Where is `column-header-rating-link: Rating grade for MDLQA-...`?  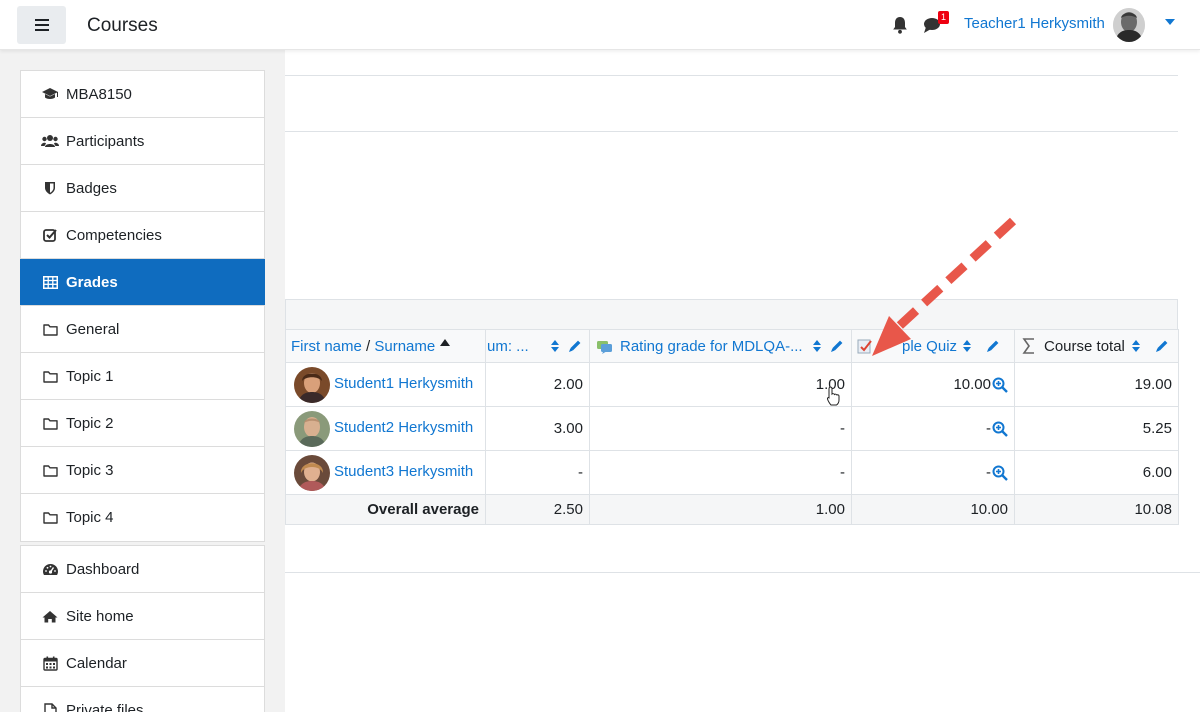
column-header-rating-link: Rating grade for MDLQA-... is located at coordinates (711, 346).